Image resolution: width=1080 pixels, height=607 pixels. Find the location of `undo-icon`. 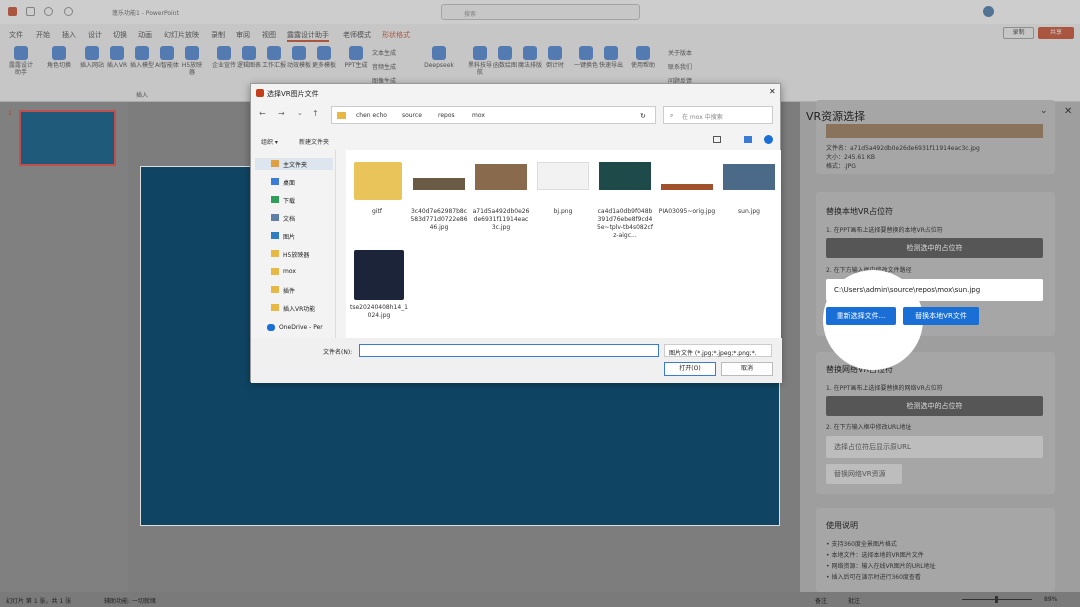

undo-icon is located at coordinates (48, 11).